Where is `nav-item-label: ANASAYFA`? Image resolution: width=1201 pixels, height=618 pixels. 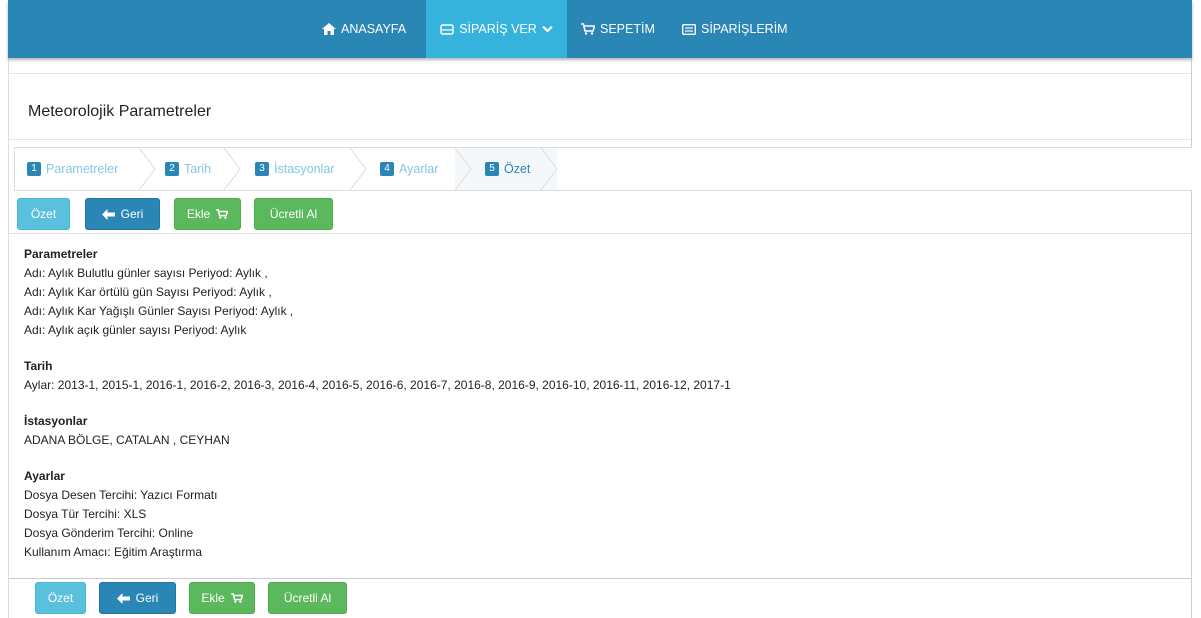
nav-item-label: ANASAYFA is located at coordinates (374, 29).